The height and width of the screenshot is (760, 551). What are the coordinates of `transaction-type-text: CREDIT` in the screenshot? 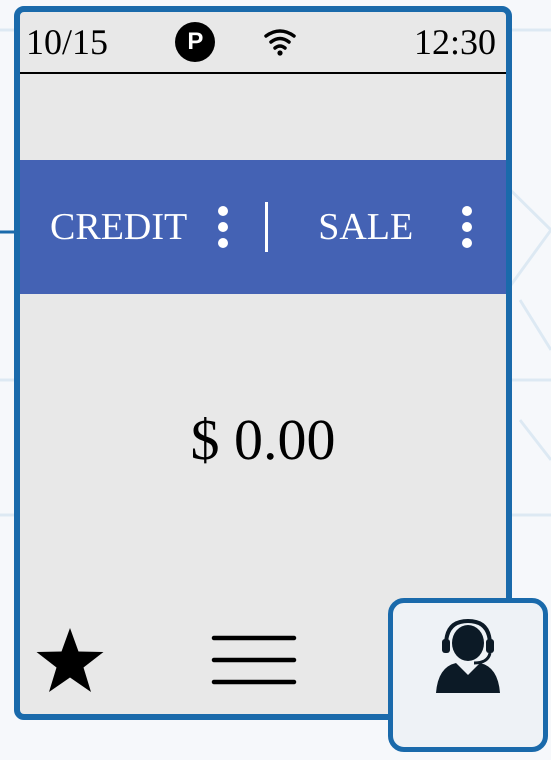 It's located at (119, 227).